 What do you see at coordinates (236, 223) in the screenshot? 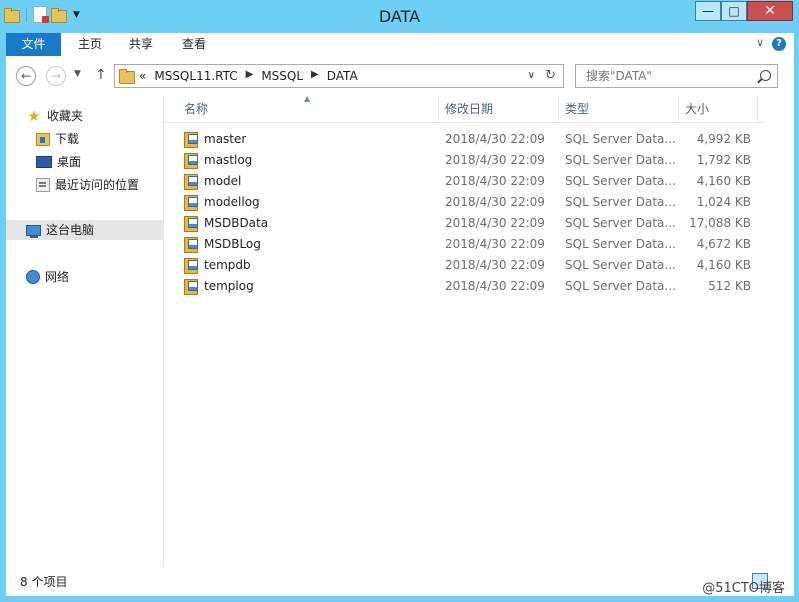
I see `file-name: MSDBData` at bounding box center [236, 223].